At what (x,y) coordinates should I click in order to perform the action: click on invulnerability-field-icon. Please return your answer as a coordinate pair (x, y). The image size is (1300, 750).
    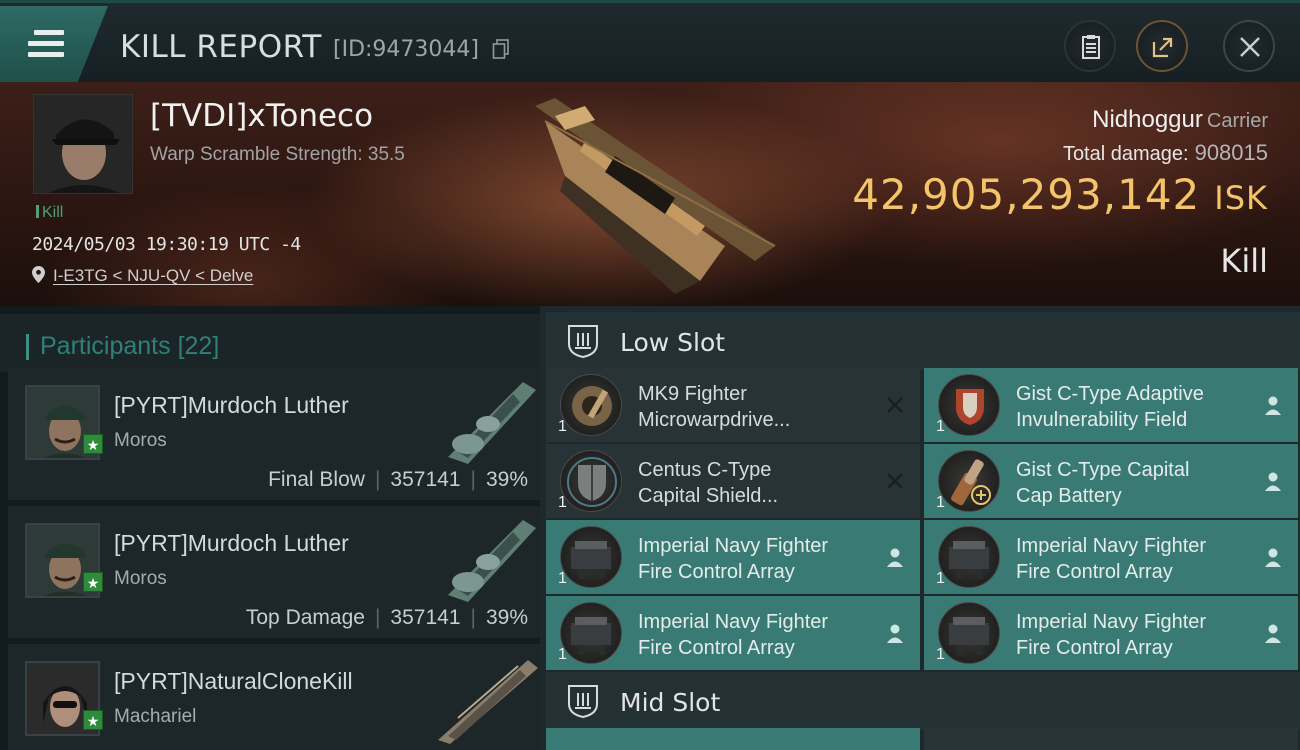
    Looking at the image, I should click on (969, 405).